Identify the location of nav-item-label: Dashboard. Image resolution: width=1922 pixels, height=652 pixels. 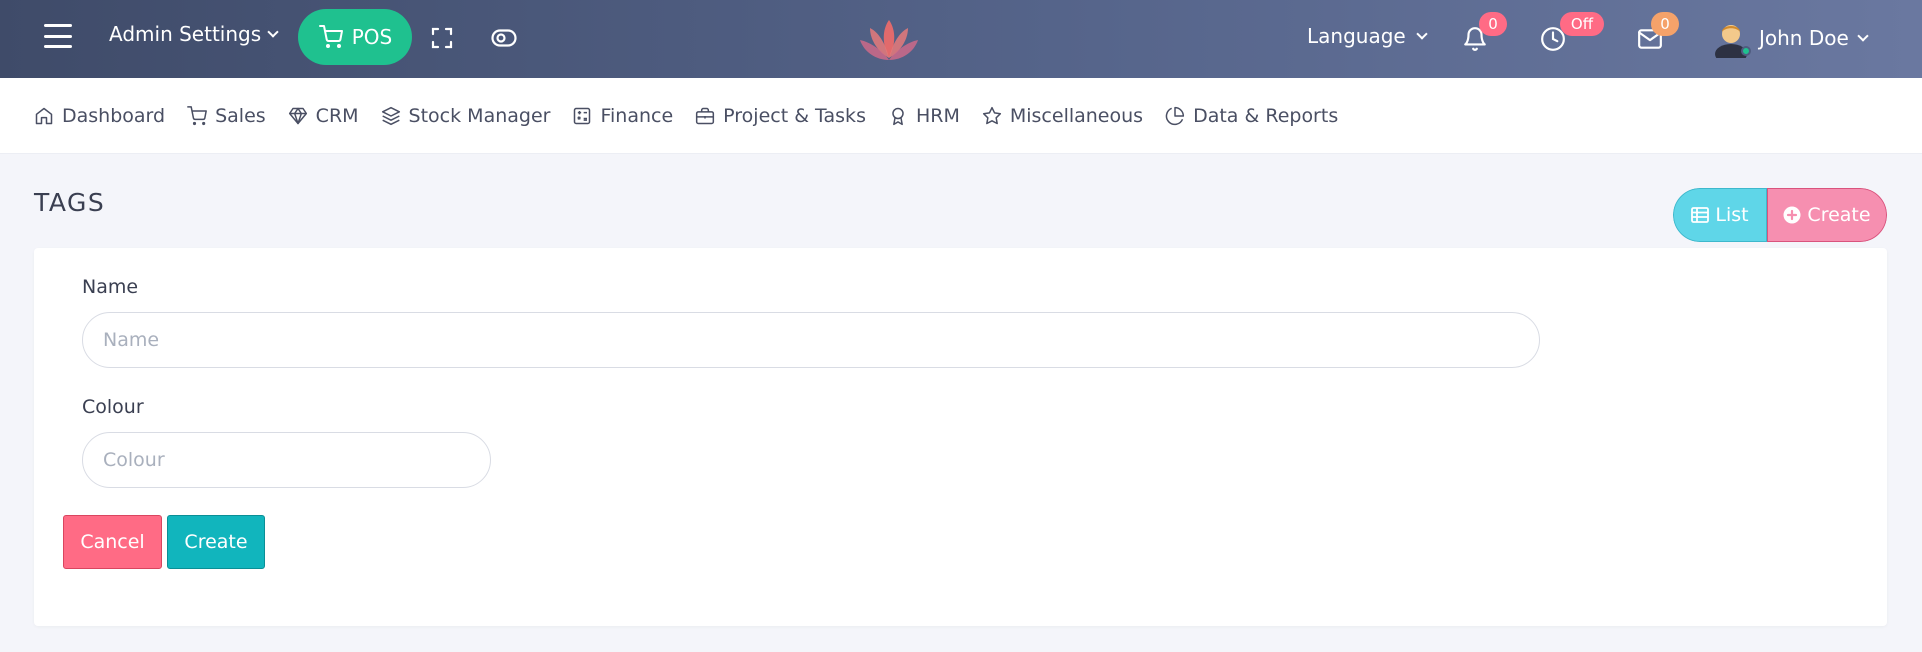
(114, 115).